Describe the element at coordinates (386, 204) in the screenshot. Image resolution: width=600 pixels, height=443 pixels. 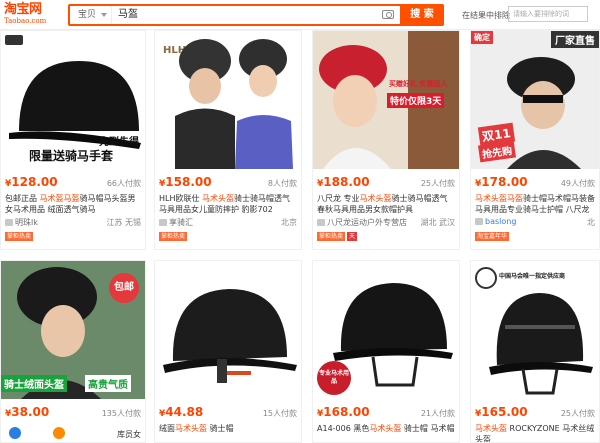
I see `product-title: 八尺龙 专业马术头盔骑士骑马帽透气春秋马具用品男女款帽护具` at that location.